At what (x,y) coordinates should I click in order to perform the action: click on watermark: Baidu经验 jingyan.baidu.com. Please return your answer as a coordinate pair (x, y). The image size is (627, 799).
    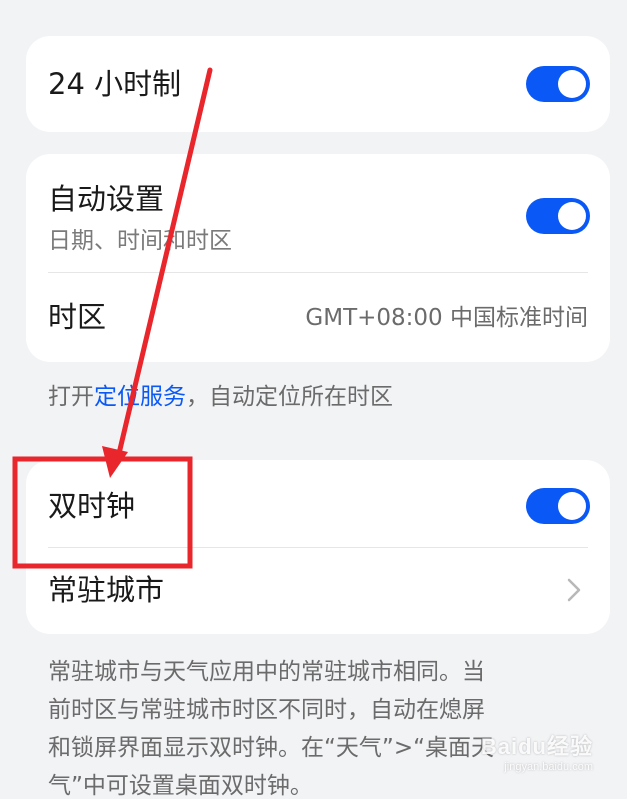
    Looking at the image, I should click on (537, 751).